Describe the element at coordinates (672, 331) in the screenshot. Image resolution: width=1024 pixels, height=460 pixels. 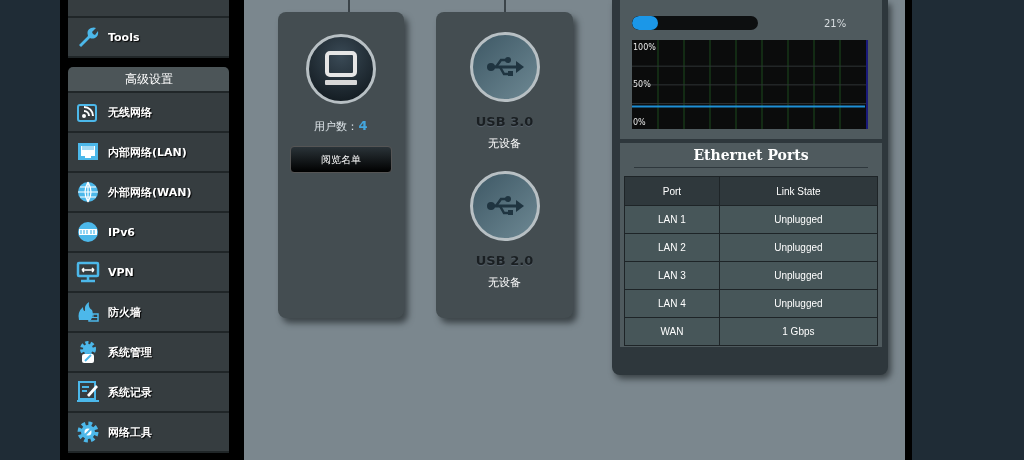
I see `table-cell: WAN` at that location.